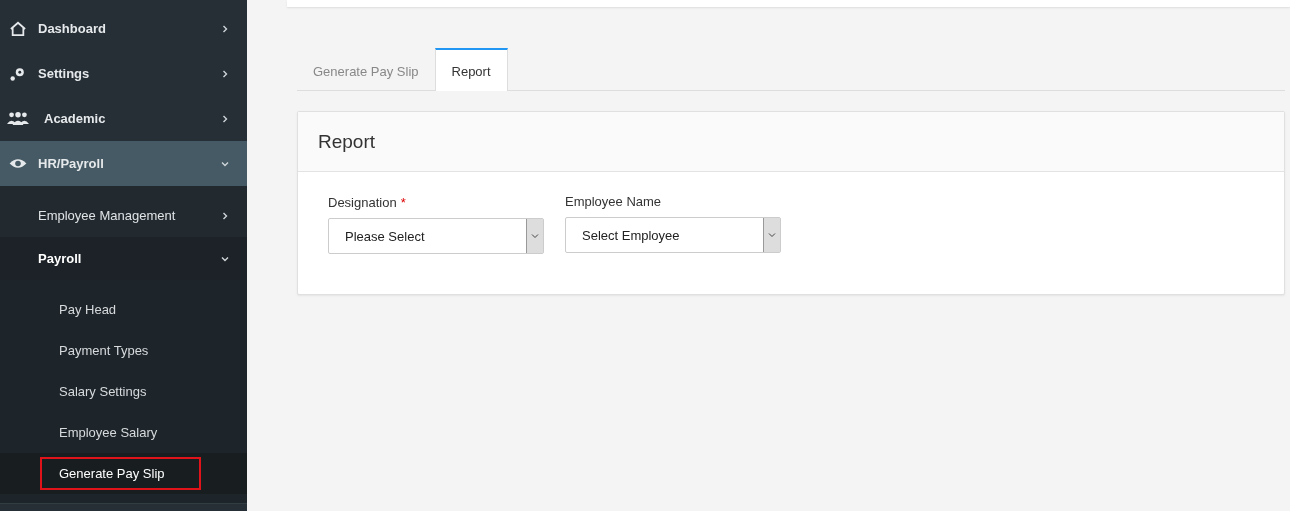 The height and width of the screenshot is (511, 1290). Describe the element at coordinates (436, 236) in the screenshot. I see `select-field: Please Select` at that location.